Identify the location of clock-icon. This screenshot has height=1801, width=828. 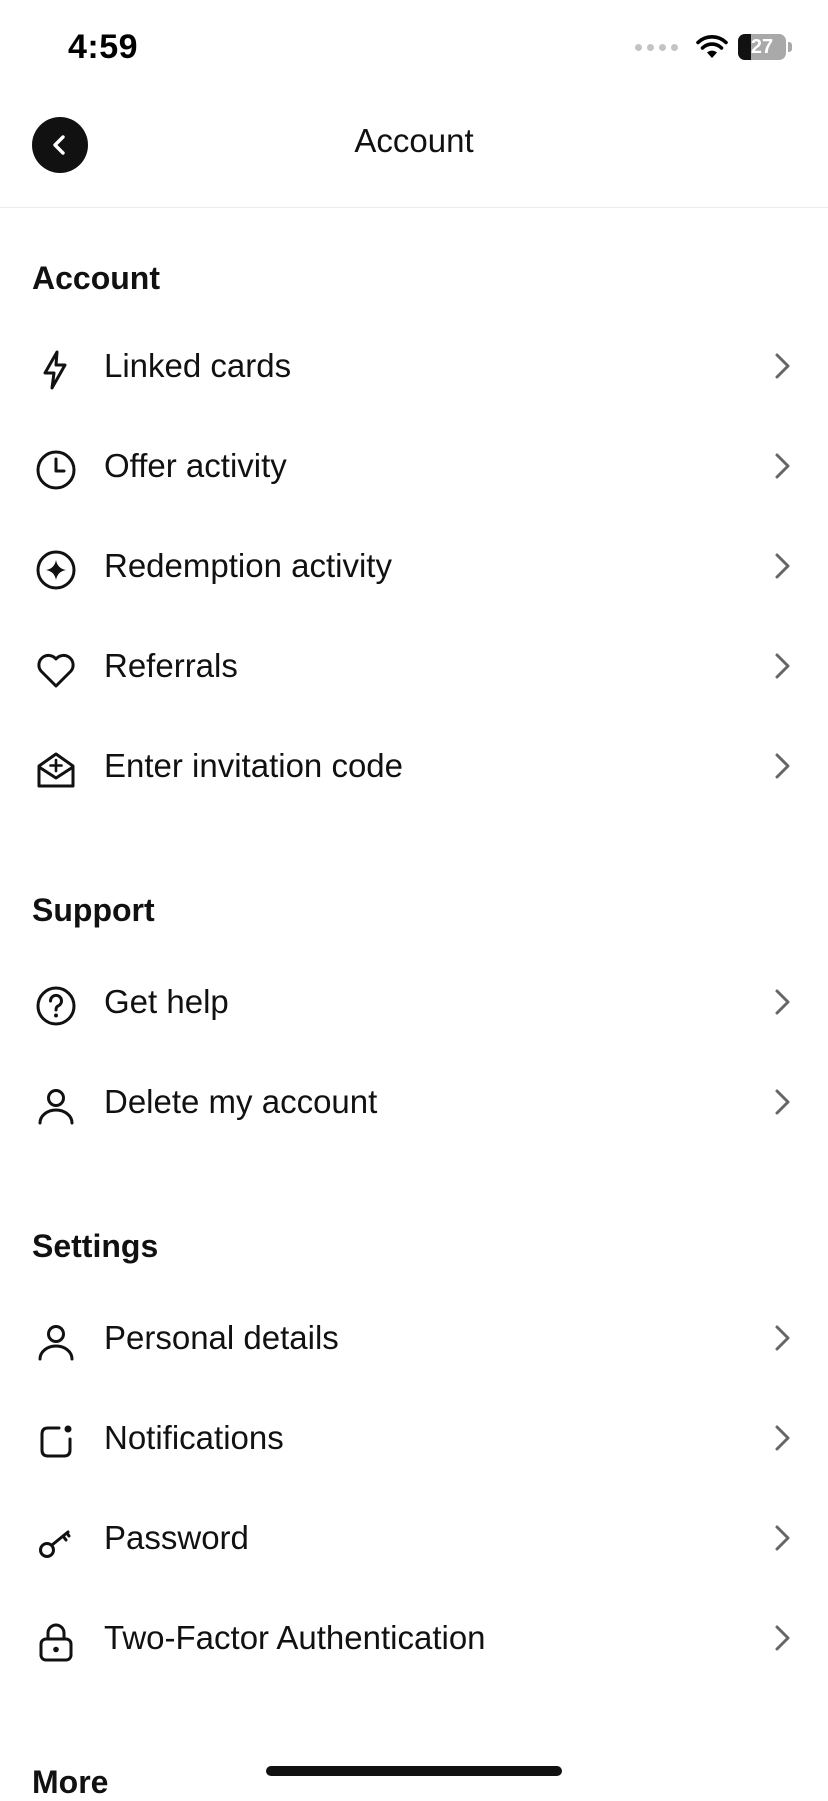
(56, 470).